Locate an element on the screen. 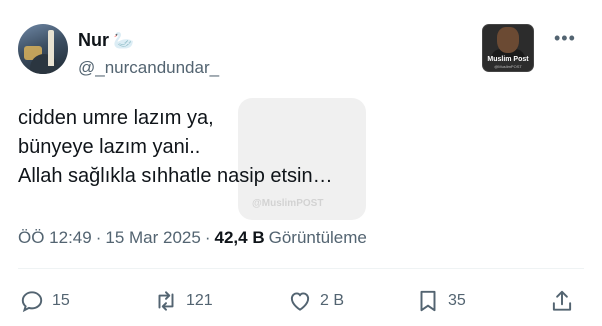 Image resolution: width=602 pixels, height=326 pixels. reply-count: 15 is located at coordinates (61, 300).